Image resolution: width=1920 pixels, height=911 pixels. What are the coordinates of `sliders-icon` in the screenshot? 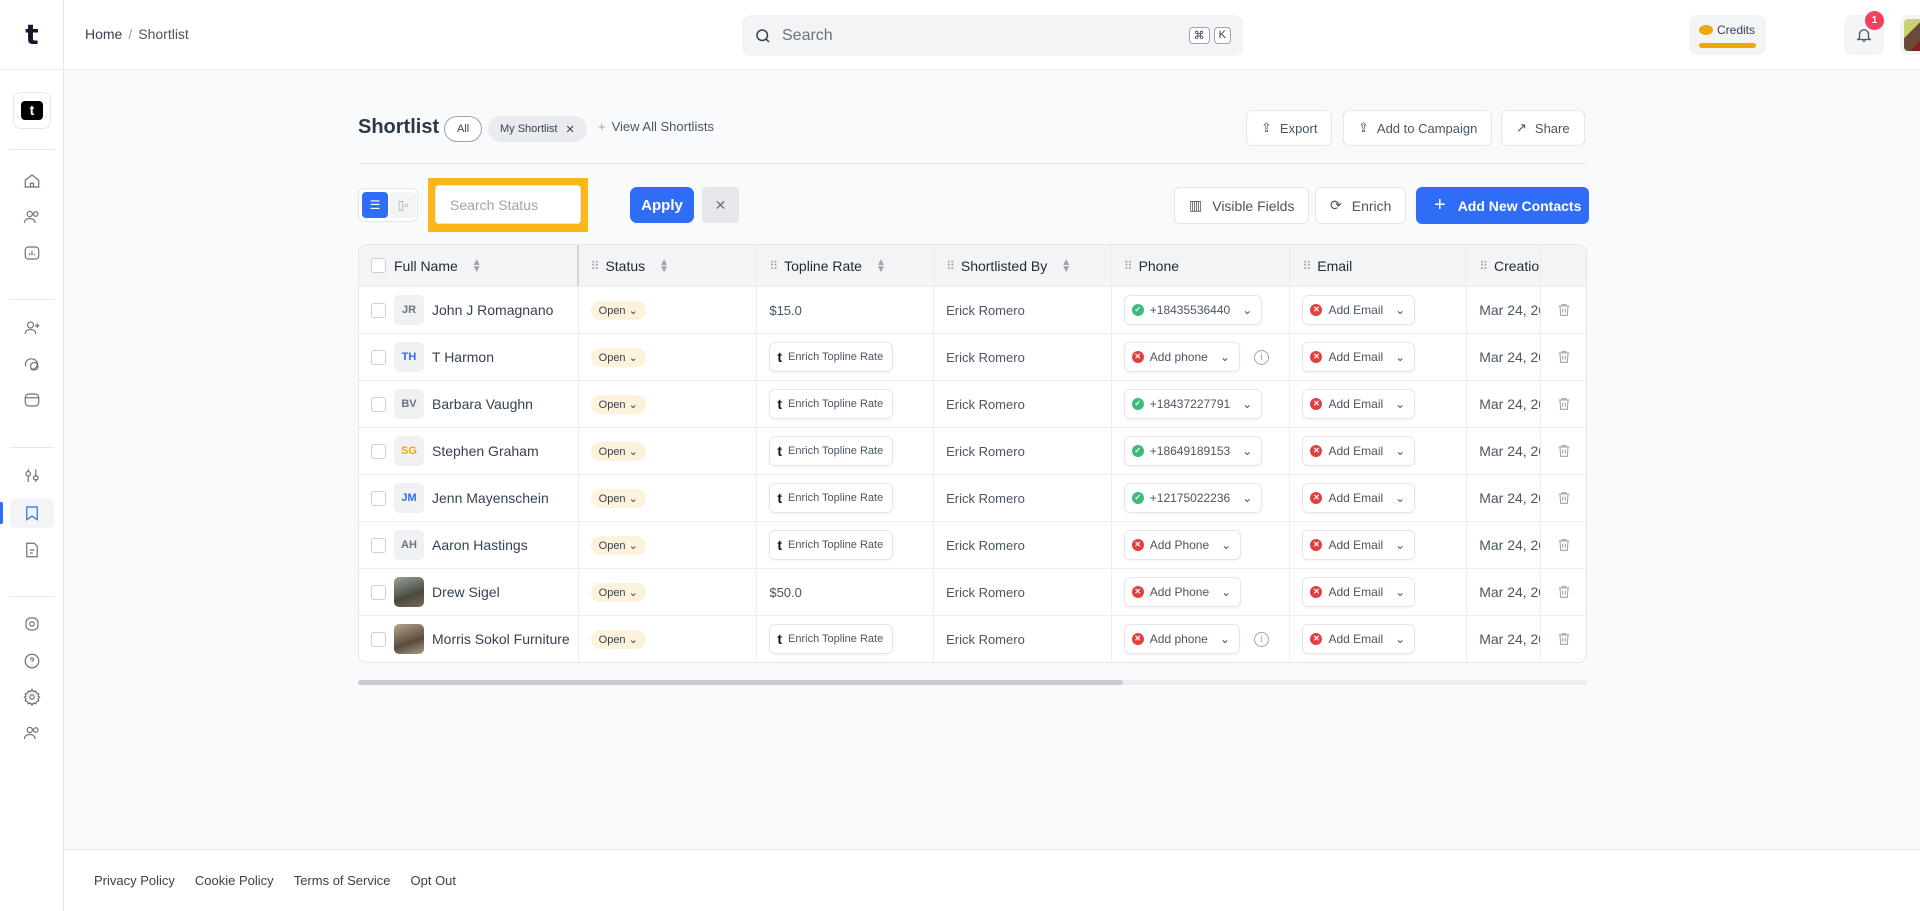 It's located at (32, 476).